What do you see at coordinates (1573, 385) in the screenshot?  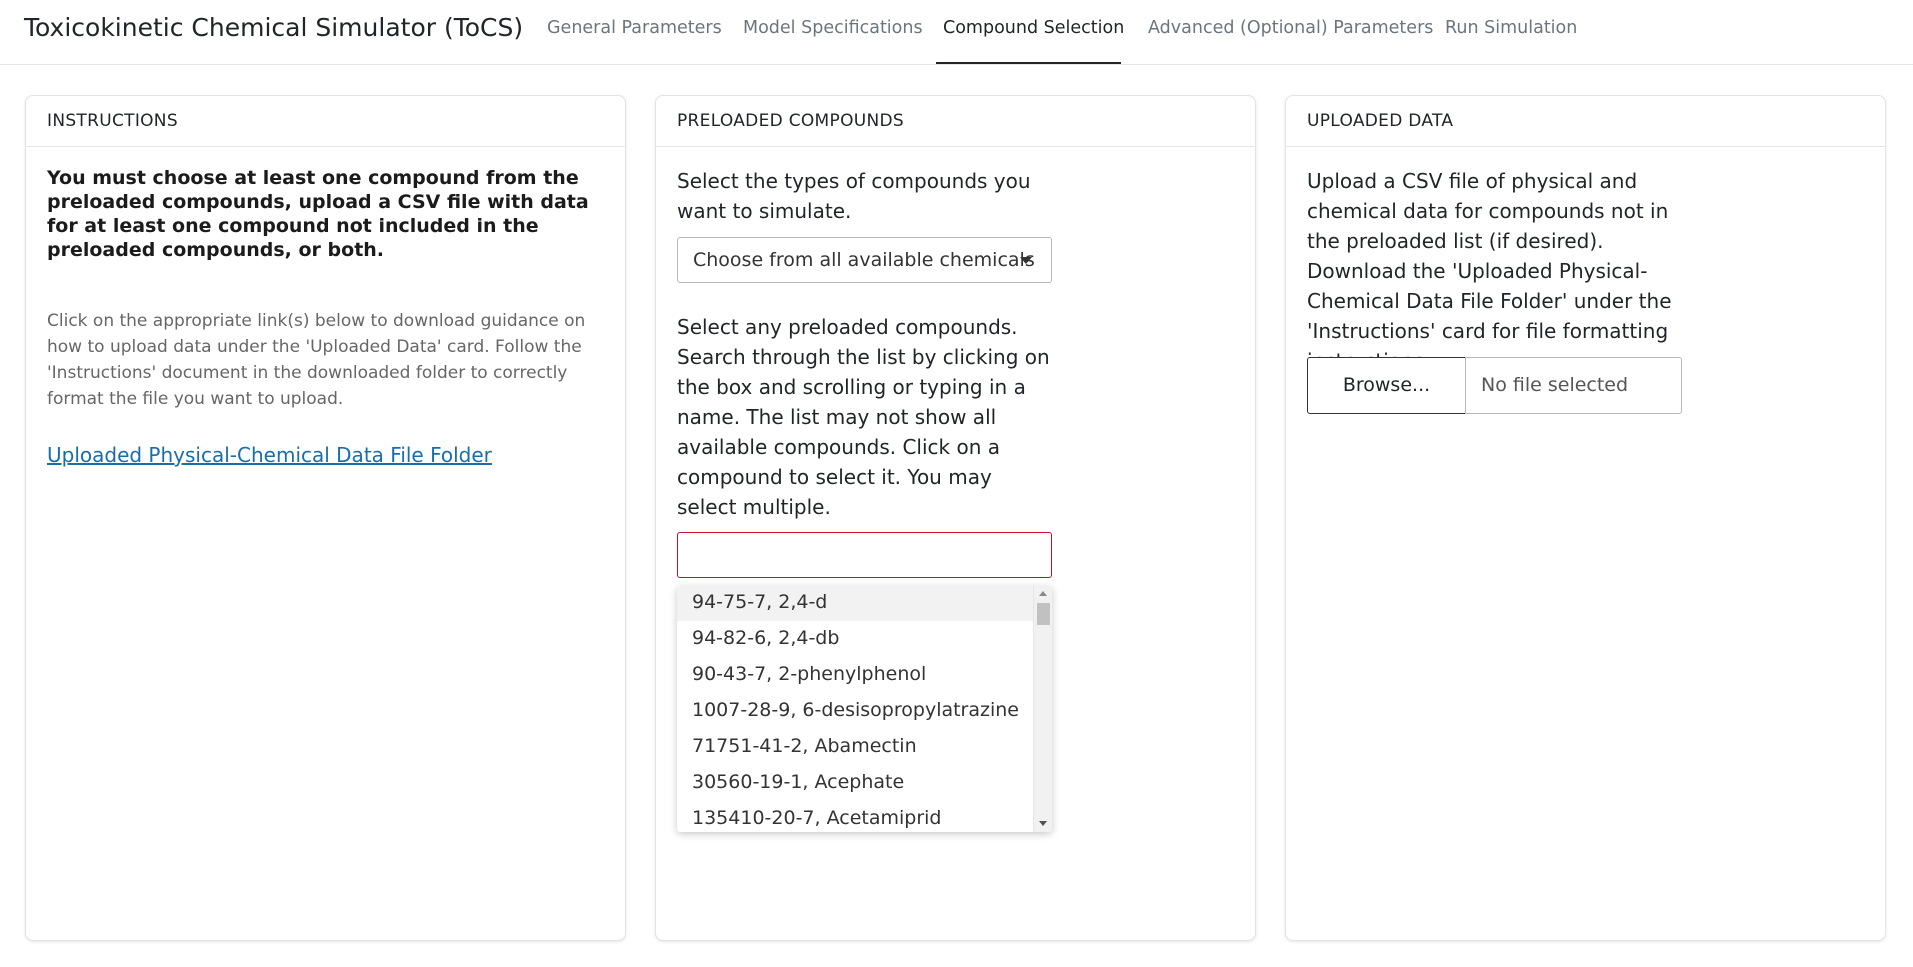 I see `file-status-display: No file selected` at bounding box center [1573, 385].